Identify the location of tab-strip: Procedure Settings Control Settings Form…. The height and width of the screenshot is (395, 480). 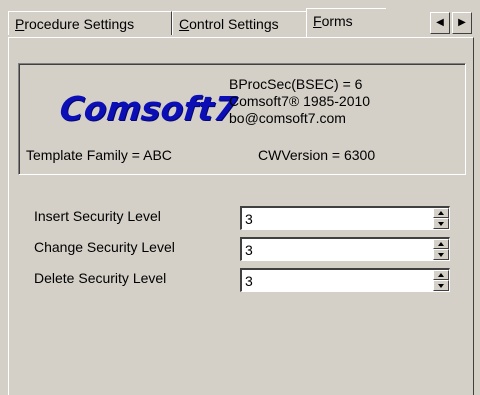
(241, 23).